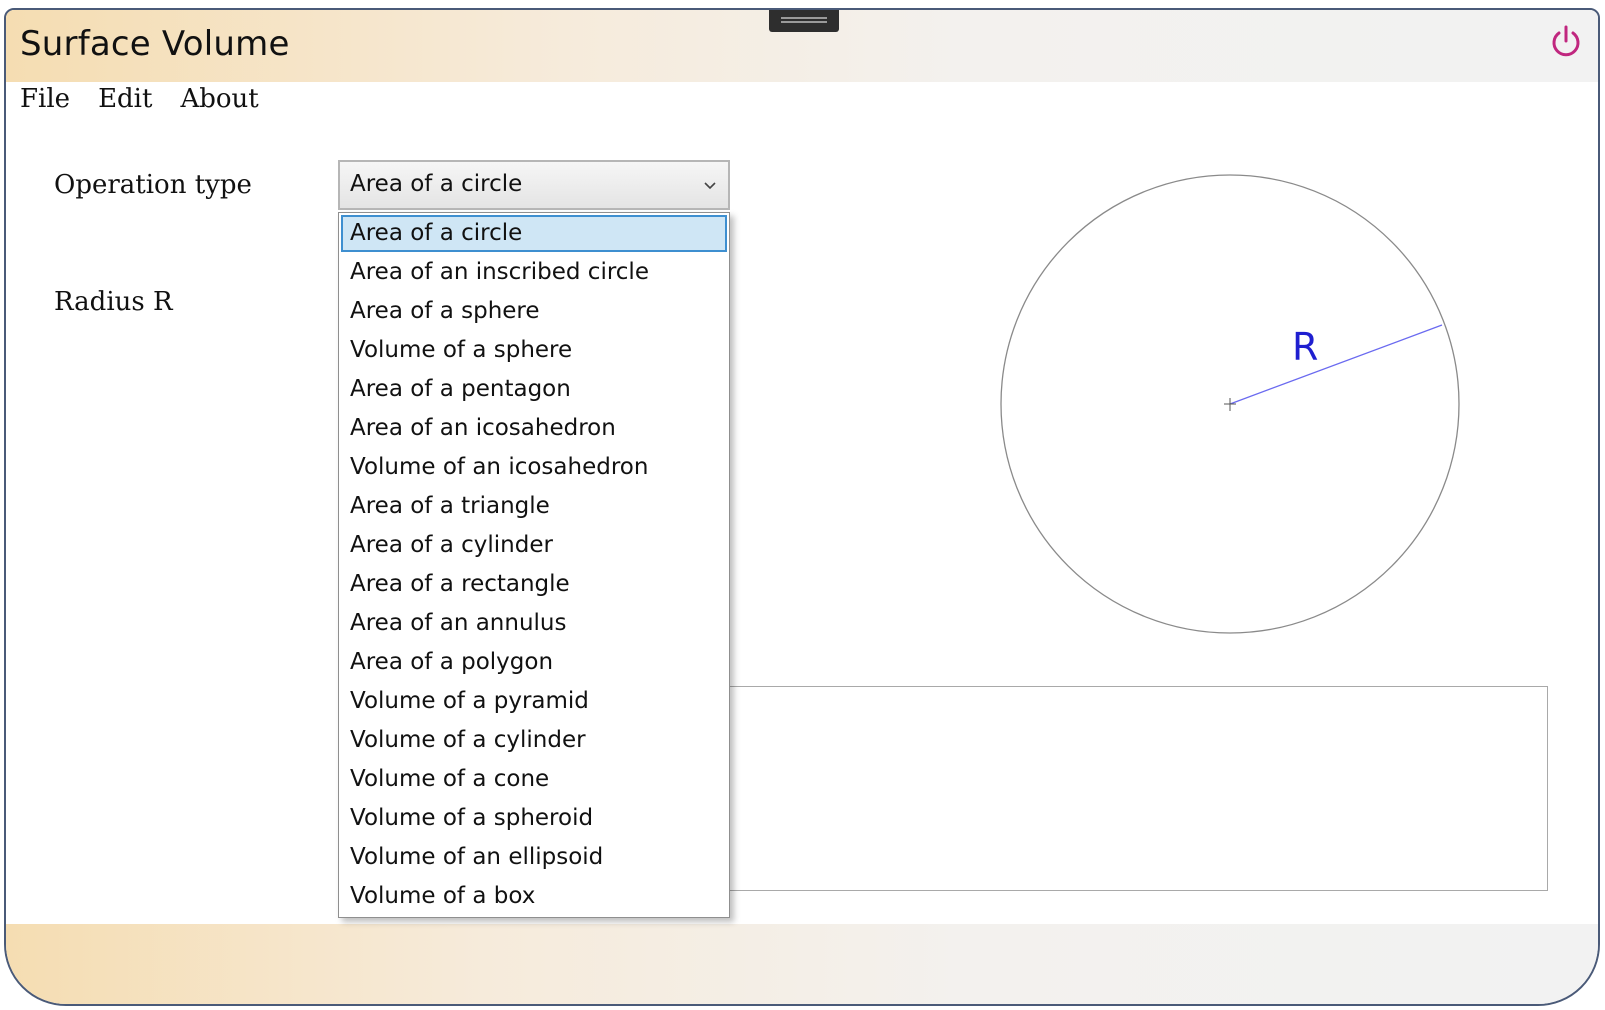 This screenshot has height=1010, width=1605. Describe the element at coordinates (1136, 788) in the screenshot. I see `result-output-box` at that location.